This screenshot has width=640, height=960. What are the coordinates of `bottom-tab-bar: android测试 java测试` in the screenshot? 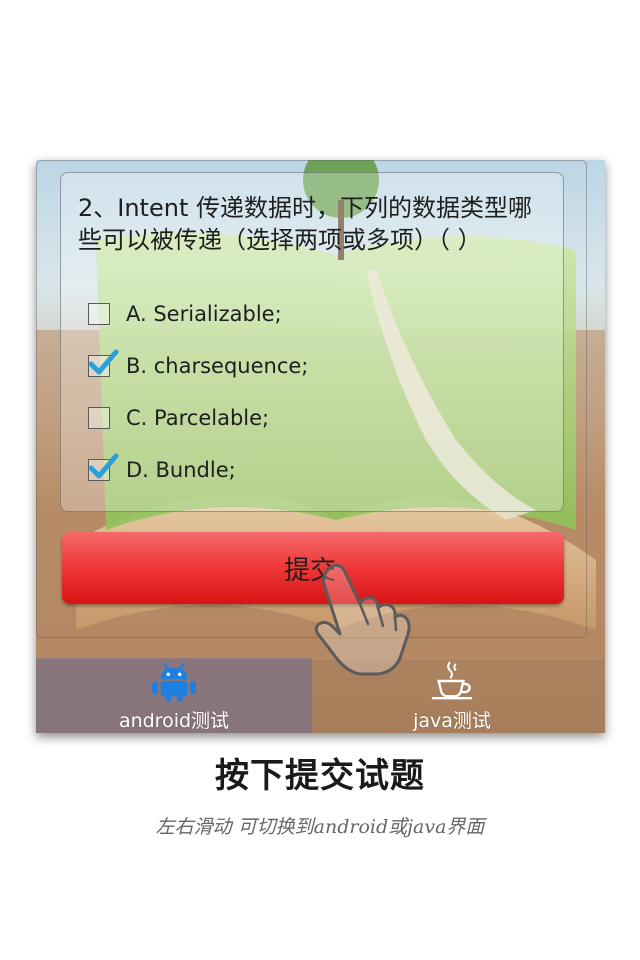 It's located at (320, 695).